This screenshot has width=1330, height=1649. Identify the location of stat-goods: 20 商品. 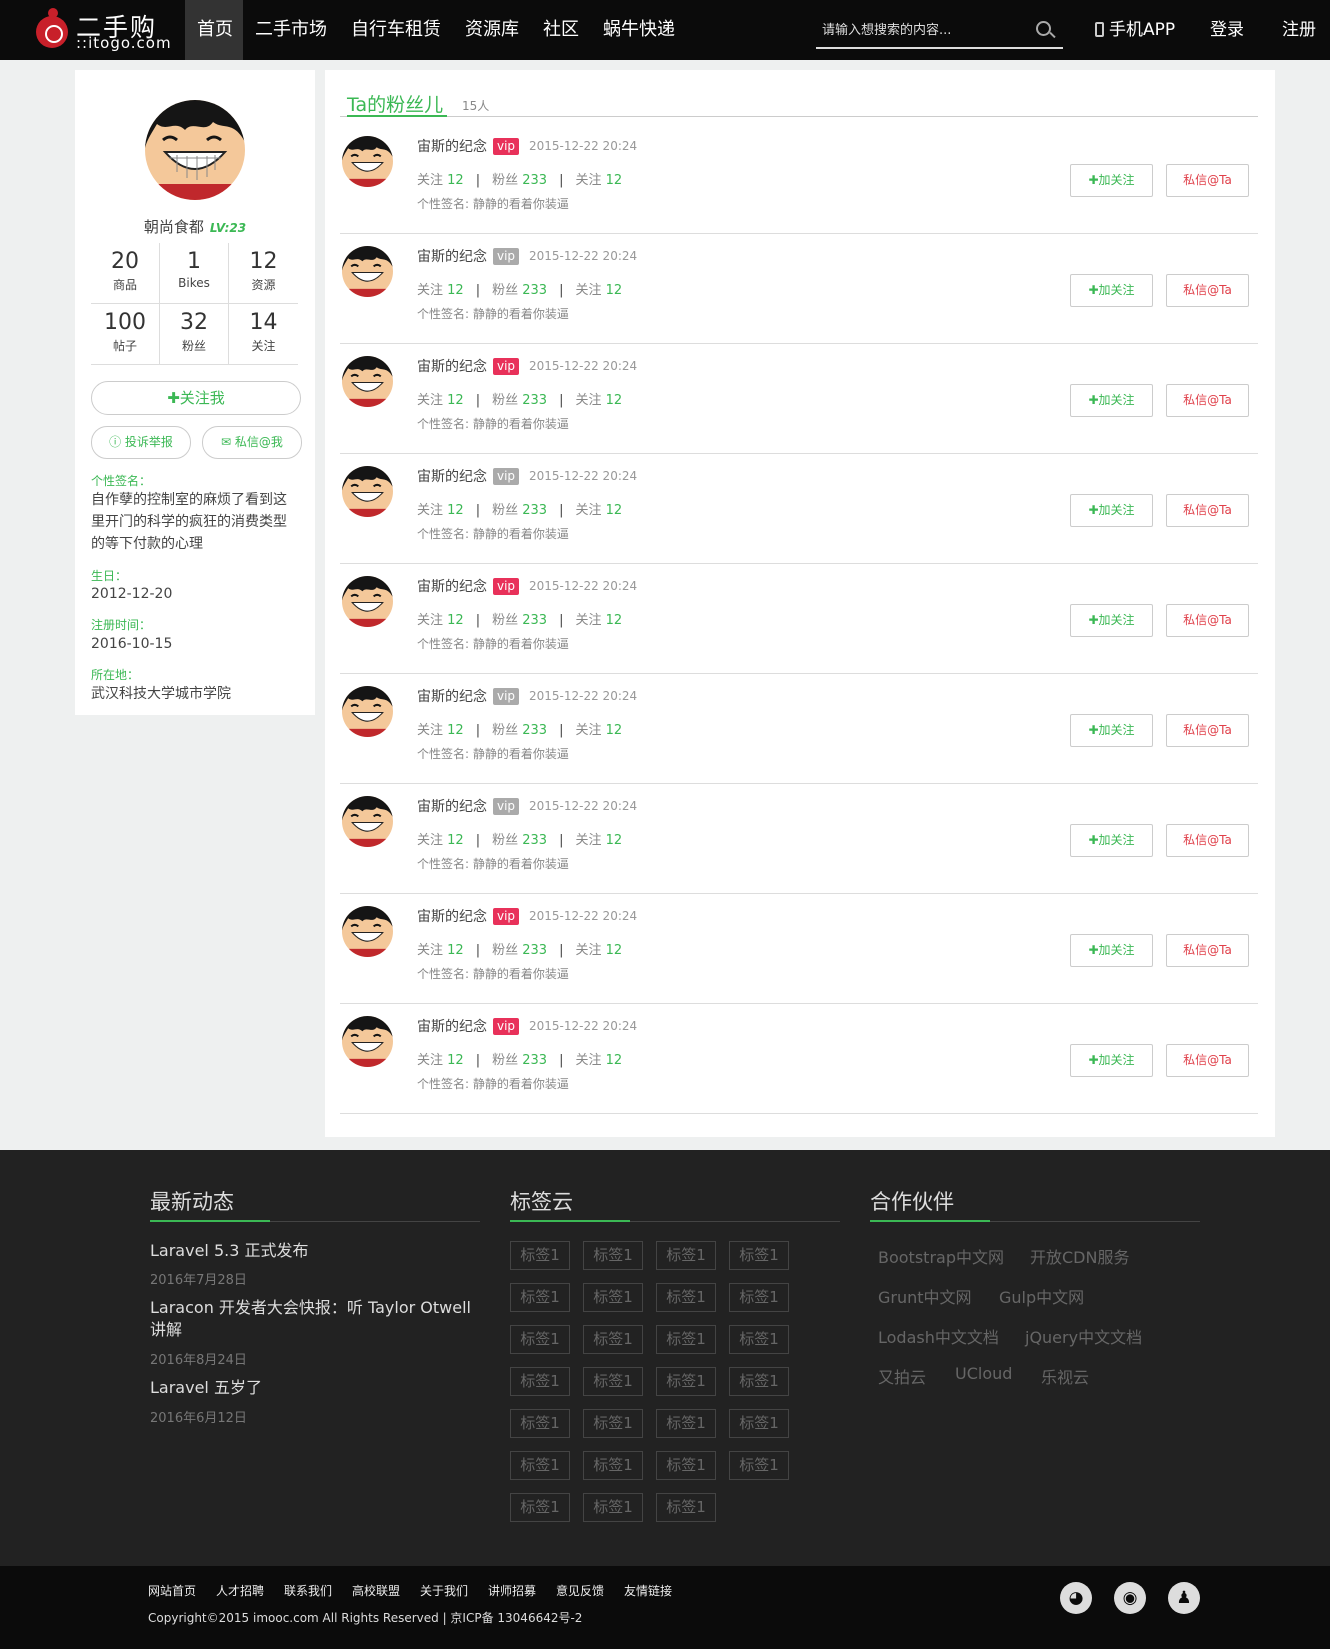
(125, 273).